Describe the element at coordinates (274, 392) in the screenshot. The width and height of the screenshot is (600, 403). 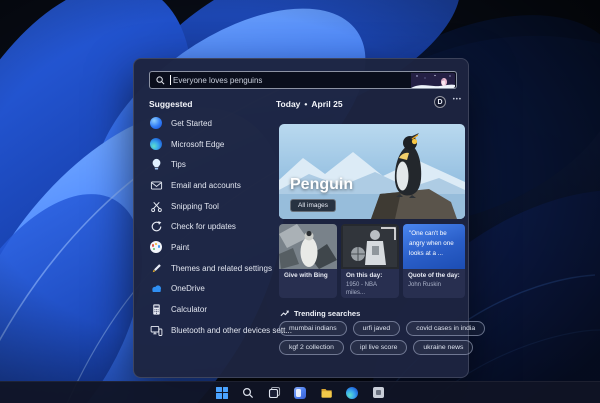
I see `taskbar-task-view-icon` at that location.